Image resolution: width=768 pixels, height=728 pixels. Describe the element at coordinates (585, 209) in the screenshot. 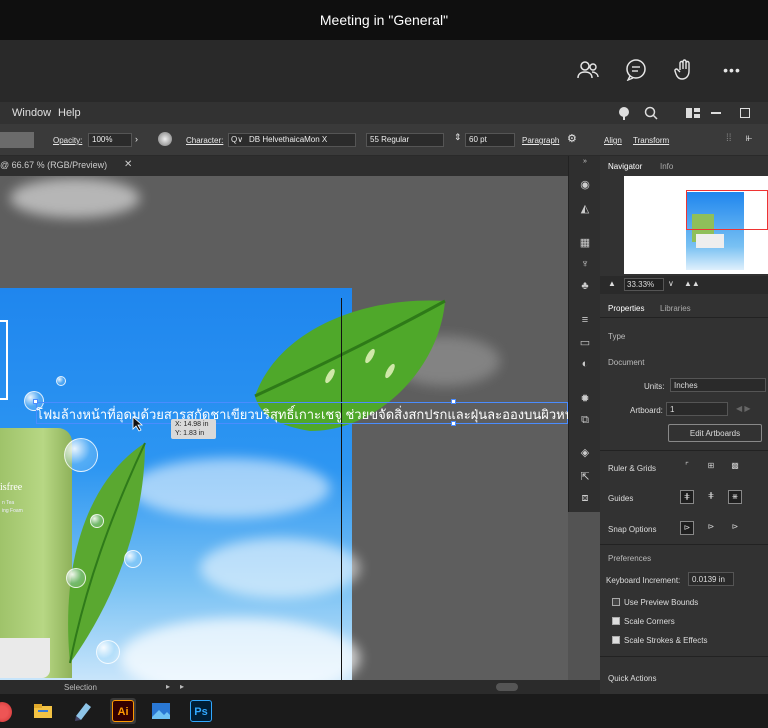

I see `brush-panel-icon: ◭` at that location.